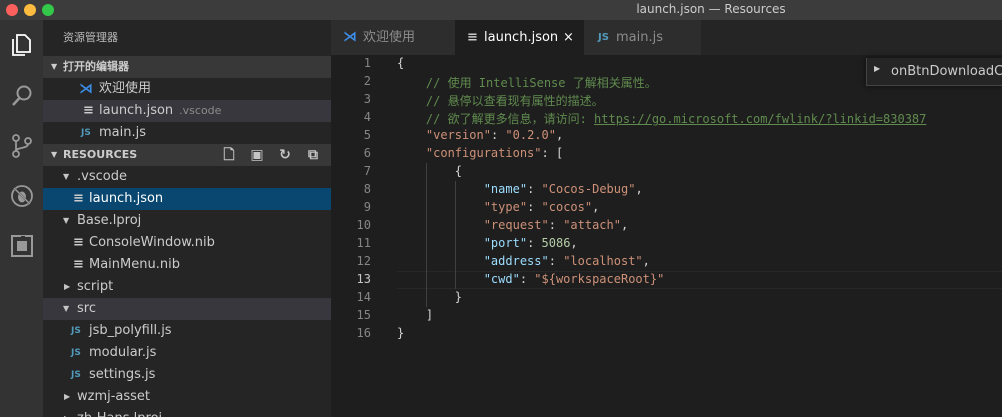 The height and width of the screenshot is (417, 1002). I want to click on open-editor-item: ≡ launch.json .vscode, so click(187, 111).